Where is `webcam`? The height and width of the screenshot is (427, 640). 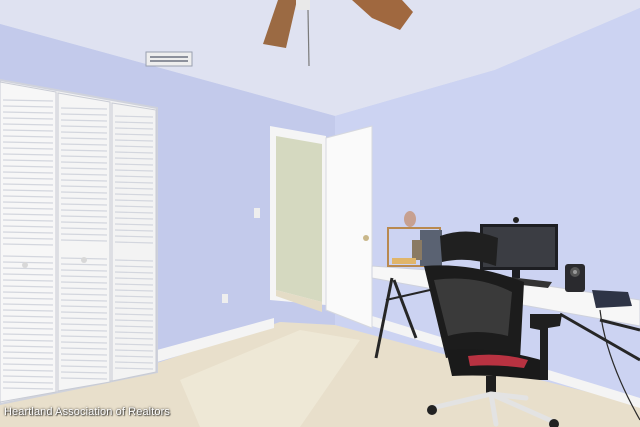
webcam is located at coordinates (516, 220).